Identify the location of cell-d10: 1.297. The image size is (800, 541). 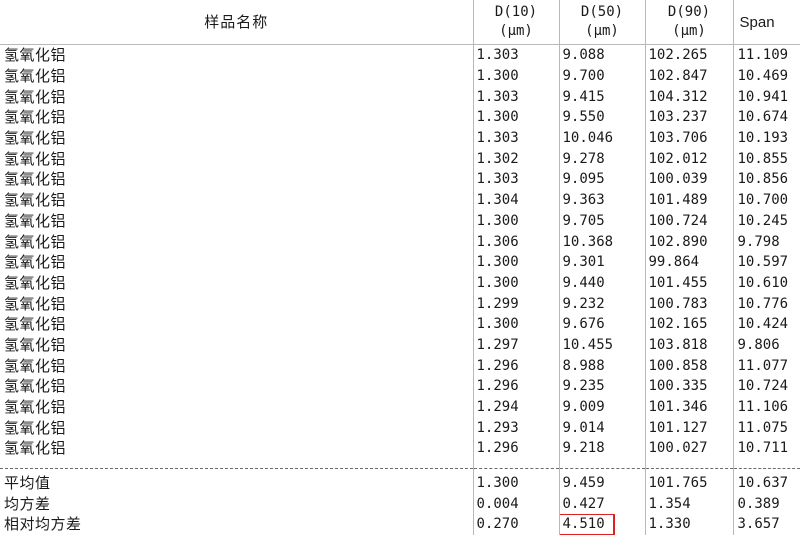
(516, 345).